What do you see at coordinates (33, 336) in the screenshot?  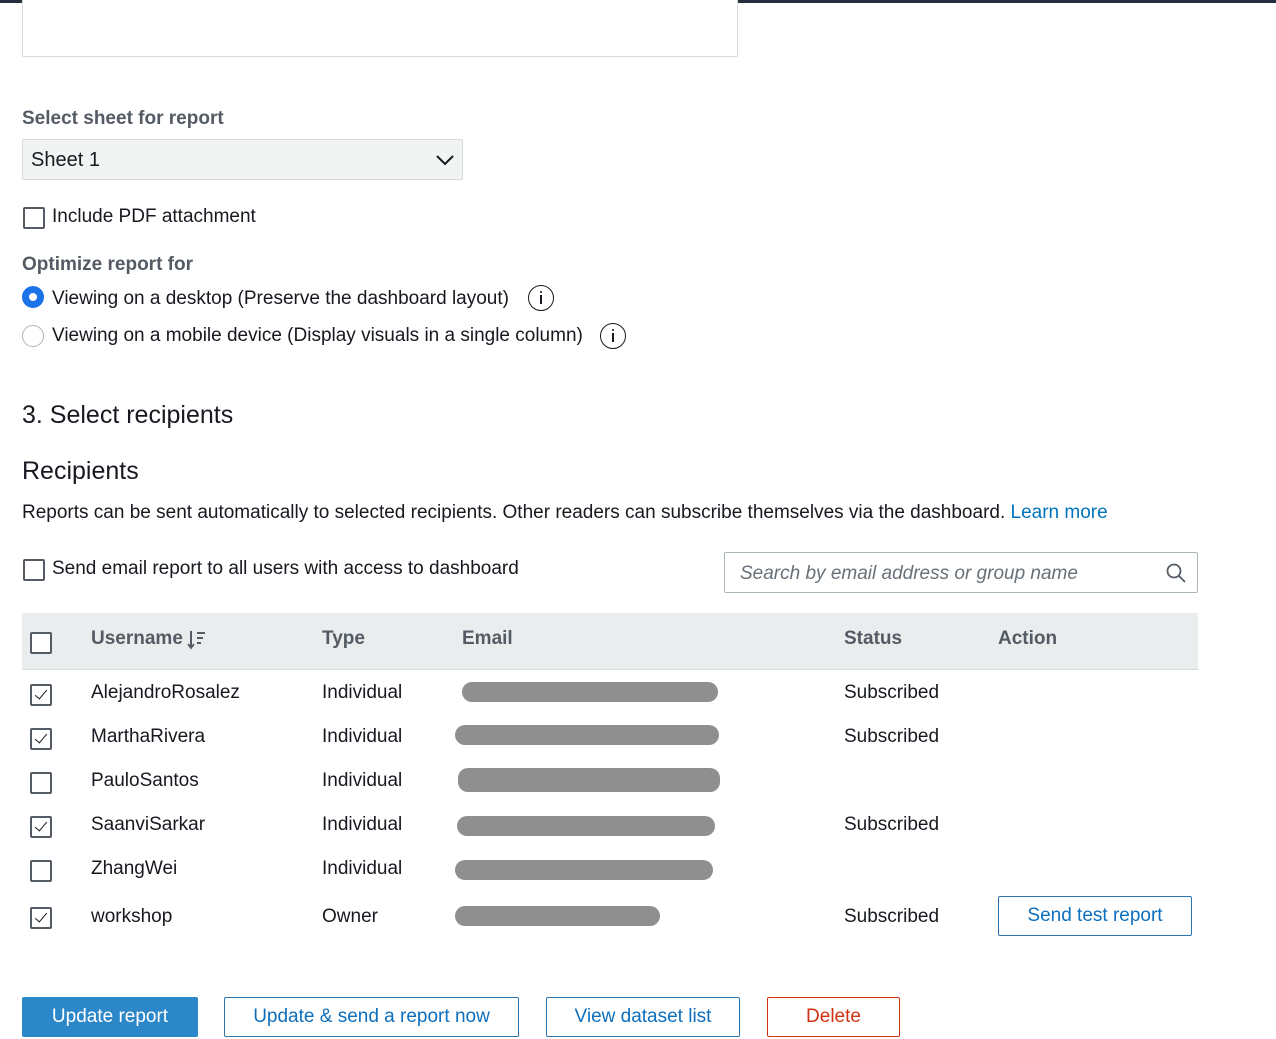 I see `radio-mobile` at bounding box center [33, 336].